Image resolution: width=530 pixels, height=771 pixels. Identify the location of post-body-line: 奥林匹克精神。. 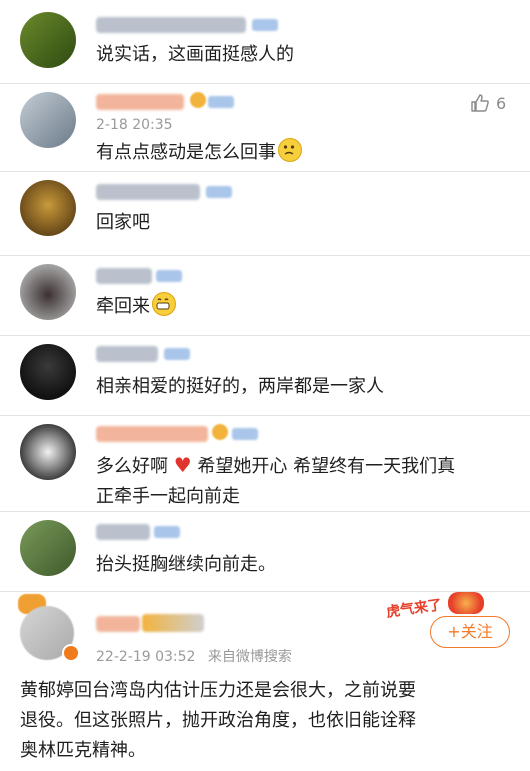
(83, 750).